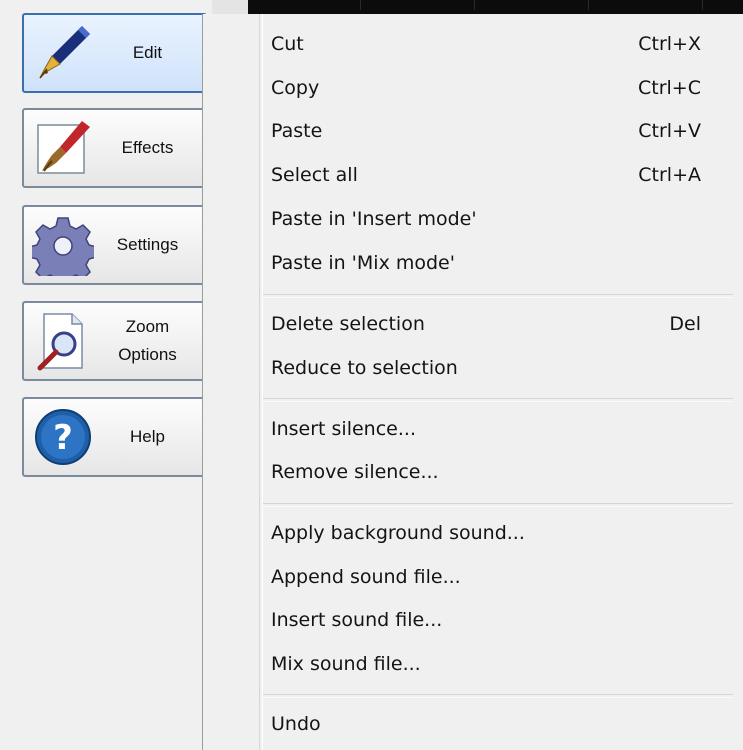 This screenshot has width=743, height=750. I want to click on gear-icon, so click(63, 245).